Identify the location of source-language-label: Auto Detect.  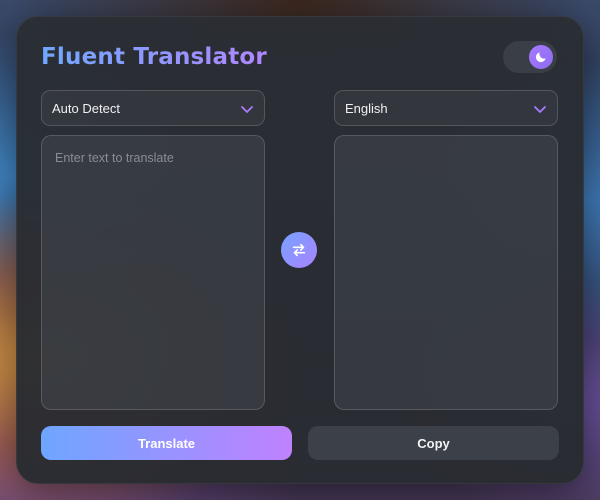
(86, 108).